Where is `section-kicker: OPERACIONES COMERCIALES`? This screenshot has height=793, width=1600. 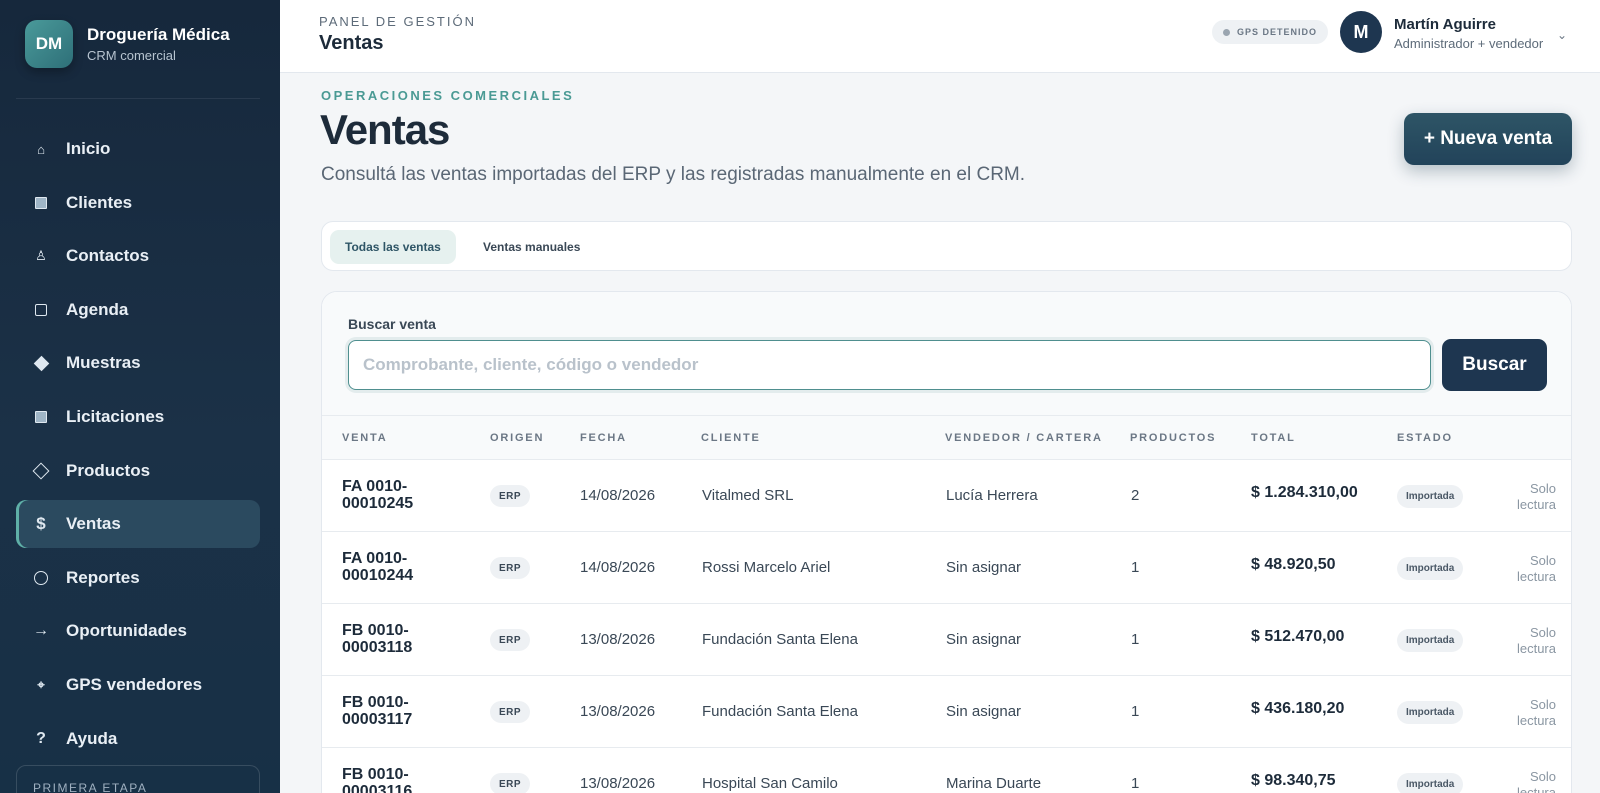
section-kicker: OPERACIONES COMERCIALES is located at coordinates (448, 95).